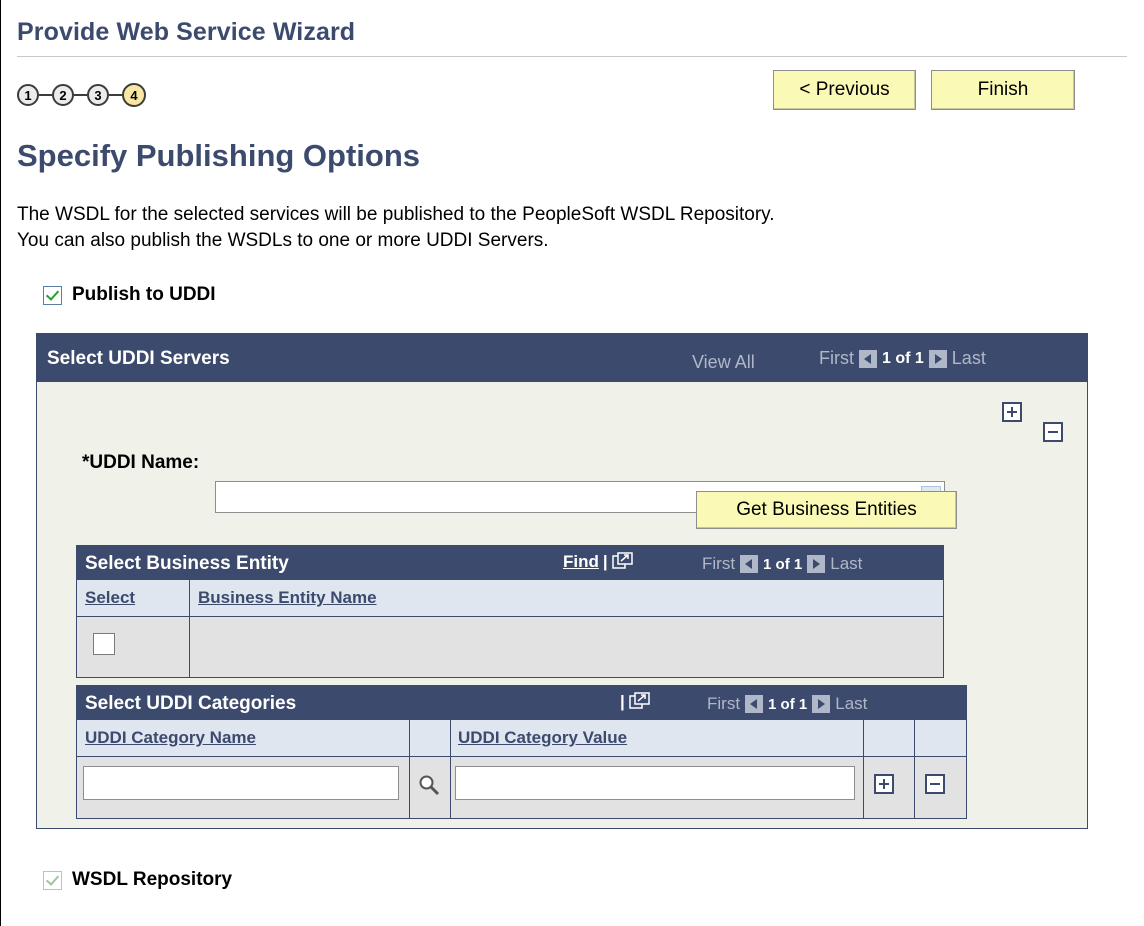  I want to click on delete-row-button, so click(1053, 432).